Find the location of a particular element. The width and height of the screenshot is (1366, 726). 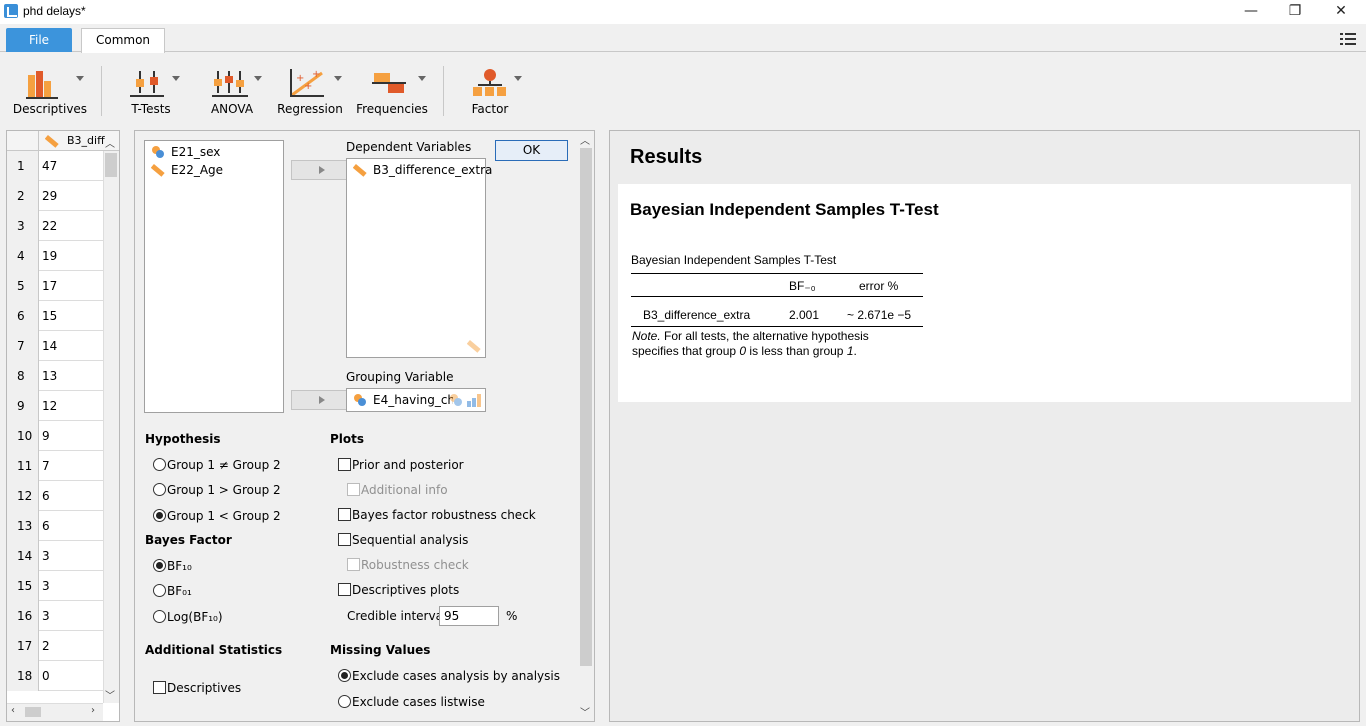

sequential-analysis-checkbox: Sequential analysis is located at coordinates (399, 540).